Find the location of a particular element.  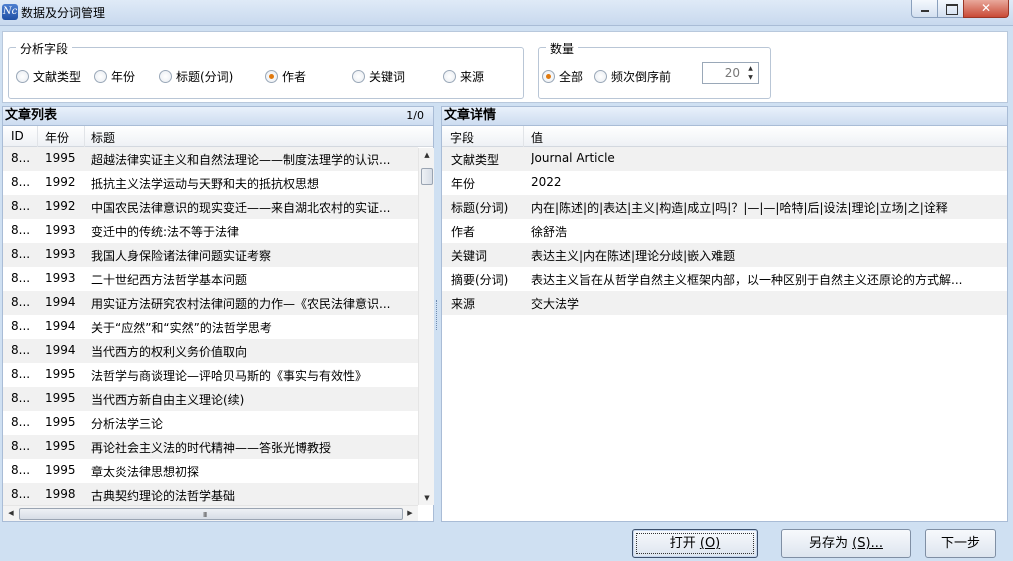

table-row: 8... 1994 当代西方的权利义务价值取向 is located at coordinates (210, 351).